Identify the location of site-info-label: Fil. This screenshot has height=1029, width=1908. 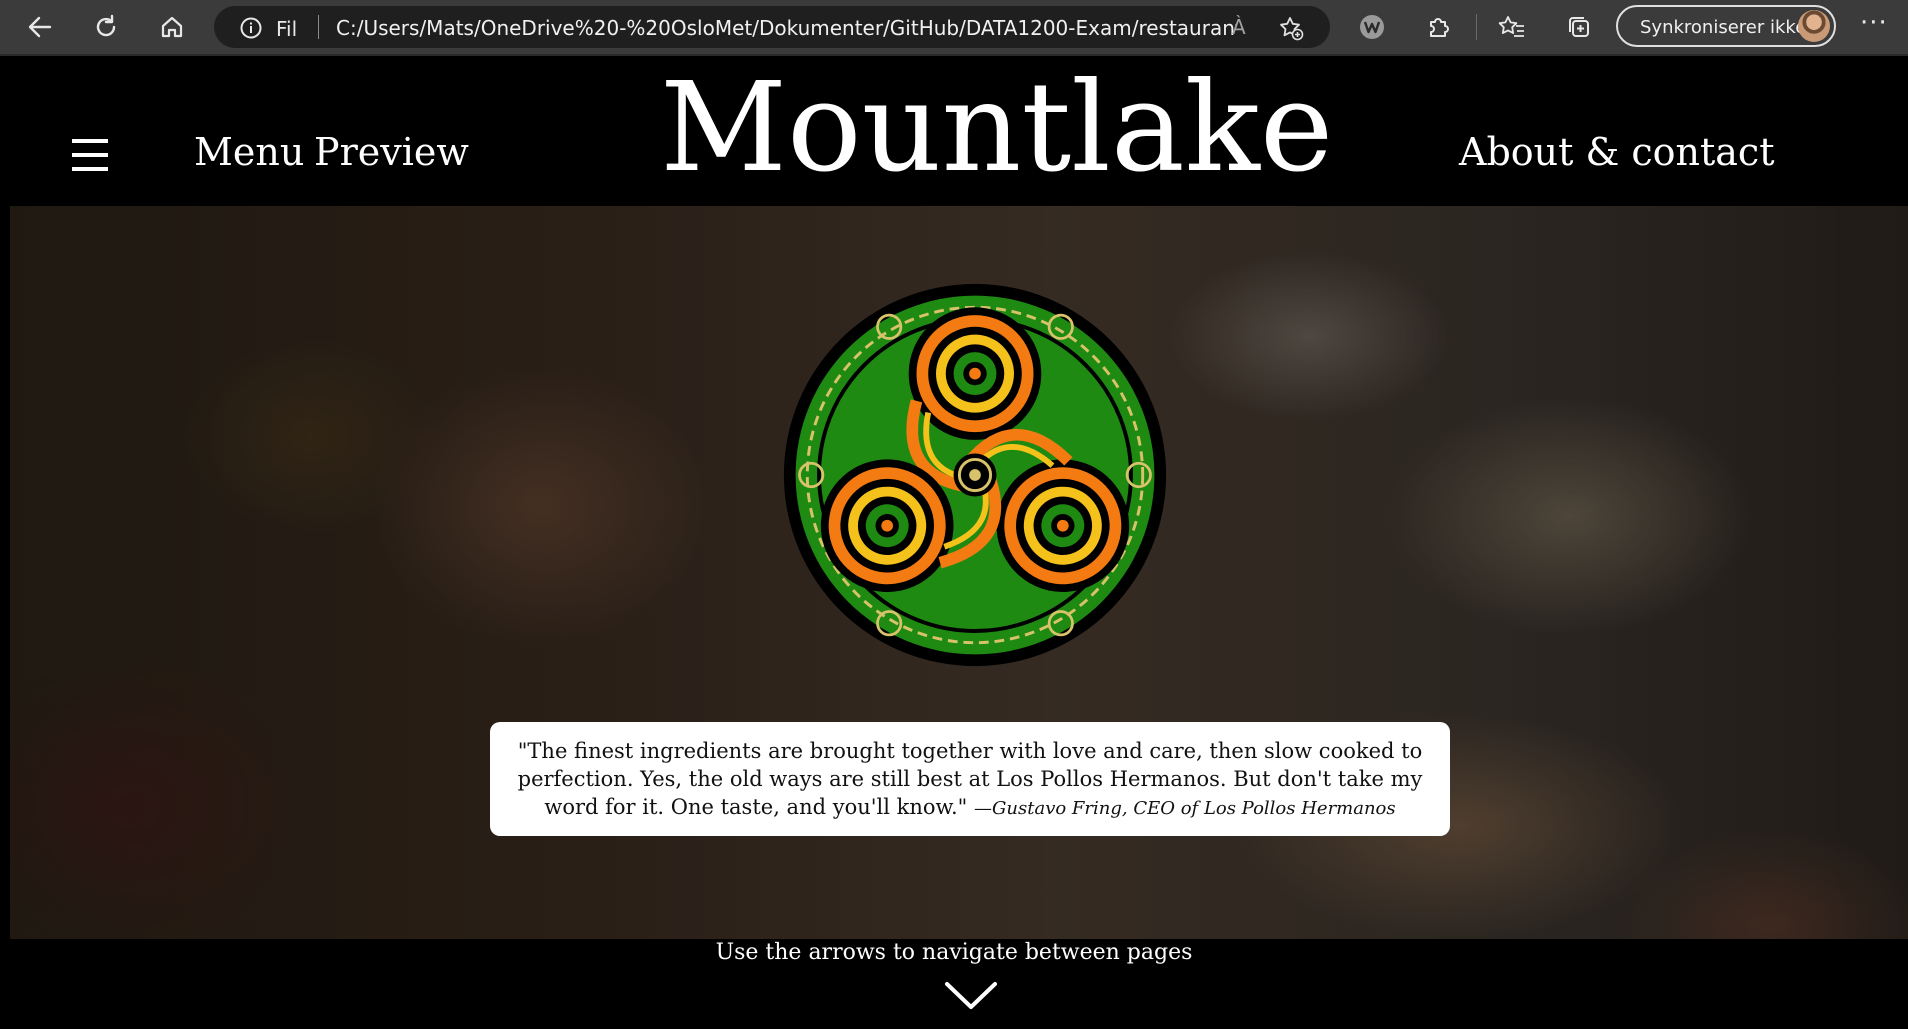
(286, 29).